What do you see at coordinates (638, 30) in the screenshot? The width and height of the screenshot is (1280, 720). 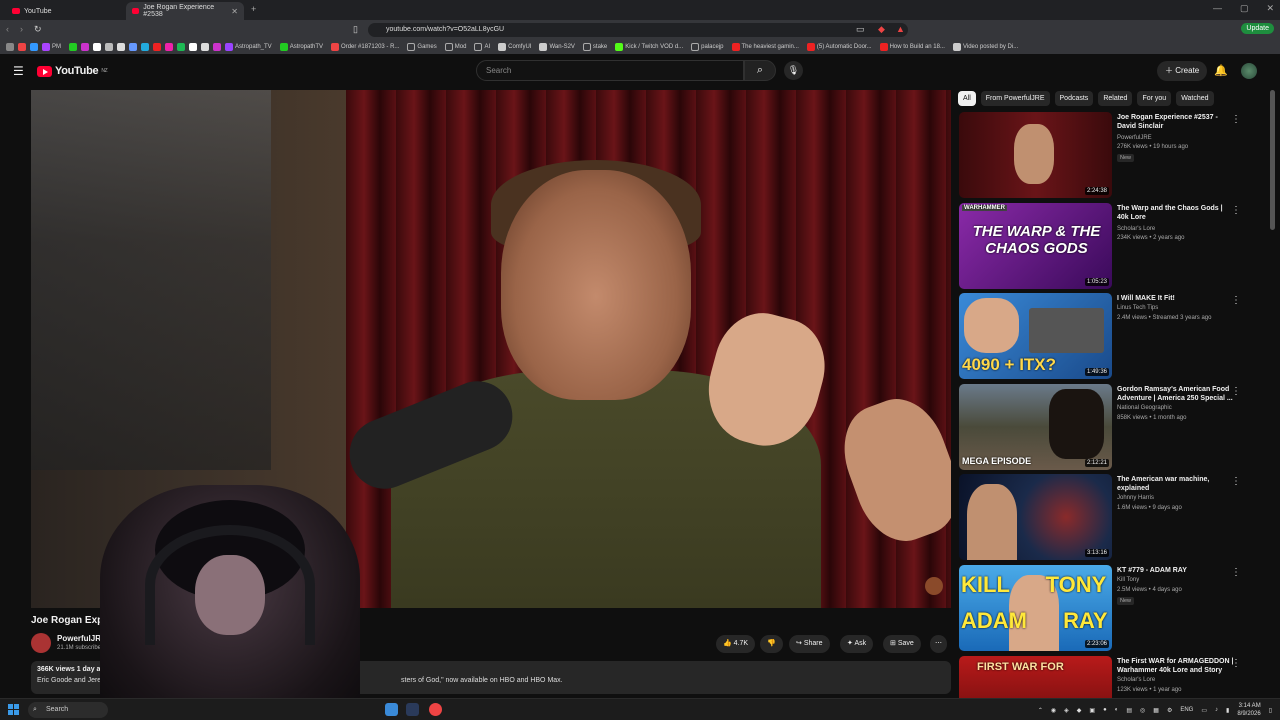 I see `url-field: youtube.com/watch?v=O52aLL8ycGU` at bounding box center [638, 30].